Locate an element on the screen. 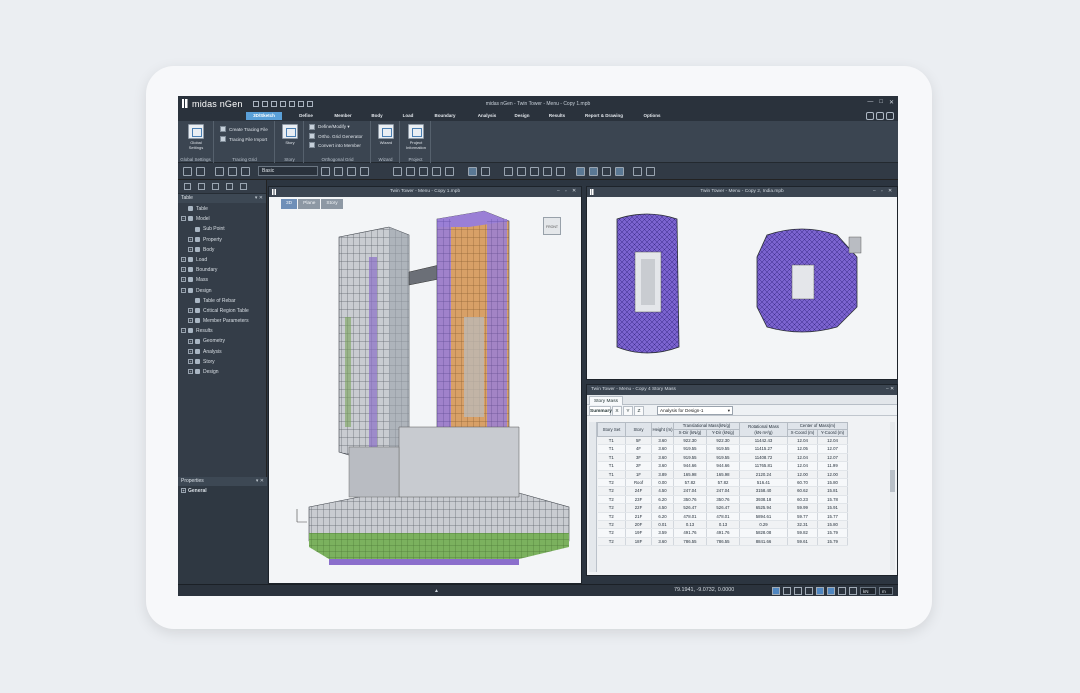 The height and width of the screenshot is (693, 1080). tree-item: + Analysis is located at coordinates (222, 352).